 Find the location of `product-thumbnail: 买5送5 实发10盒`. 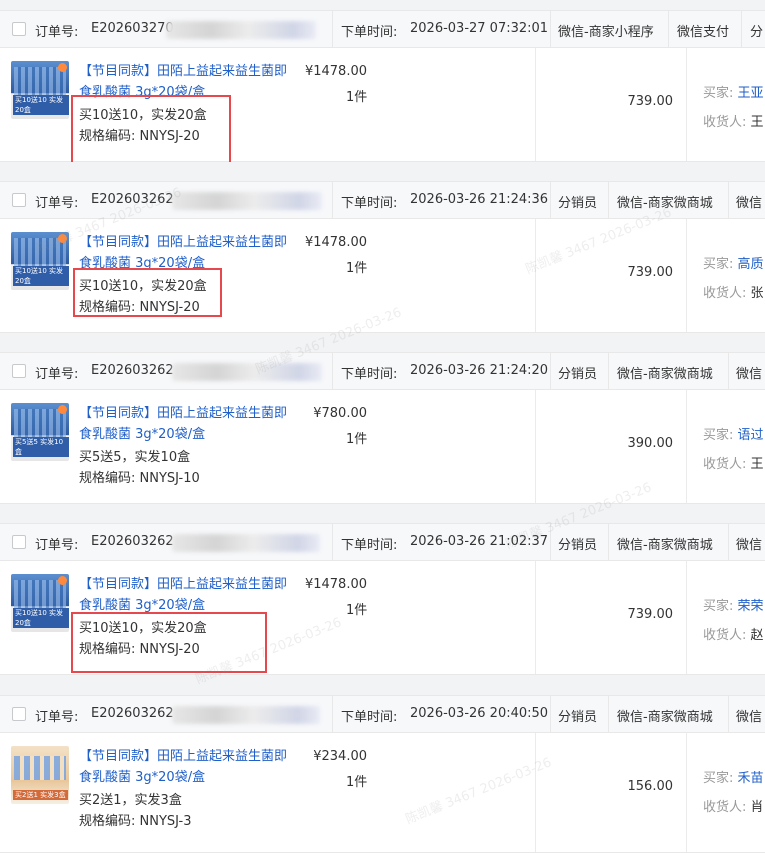

product-thumbnail: 买5送5 实发10盒 is located at coordinates (40, 432).